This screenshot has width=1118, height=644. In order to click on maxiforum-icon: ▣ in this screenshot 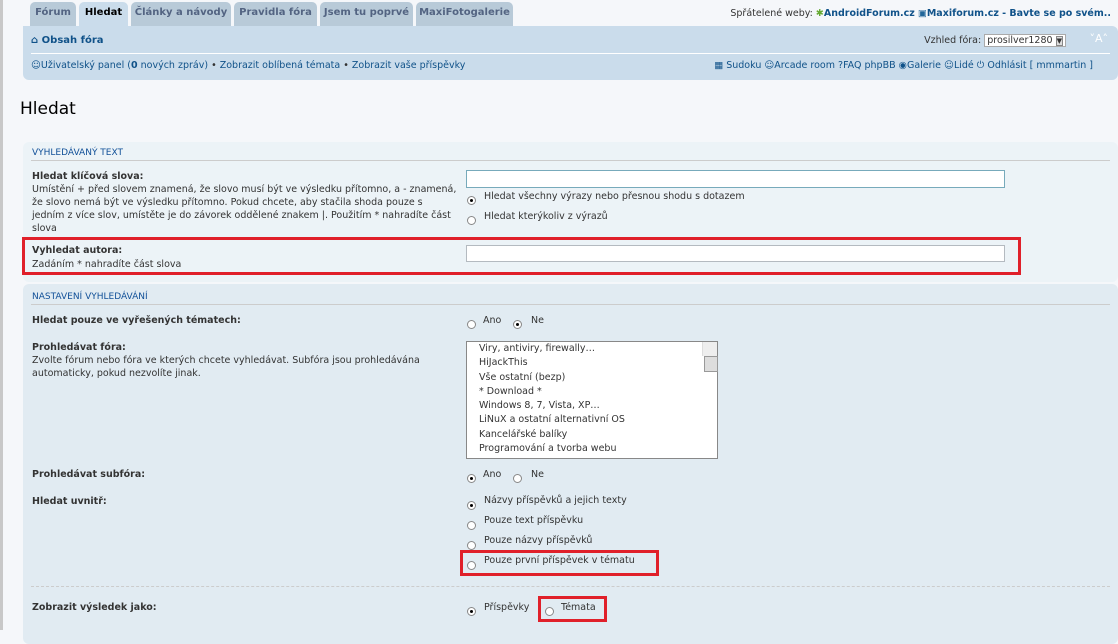, I will do `click(922, 13)`.